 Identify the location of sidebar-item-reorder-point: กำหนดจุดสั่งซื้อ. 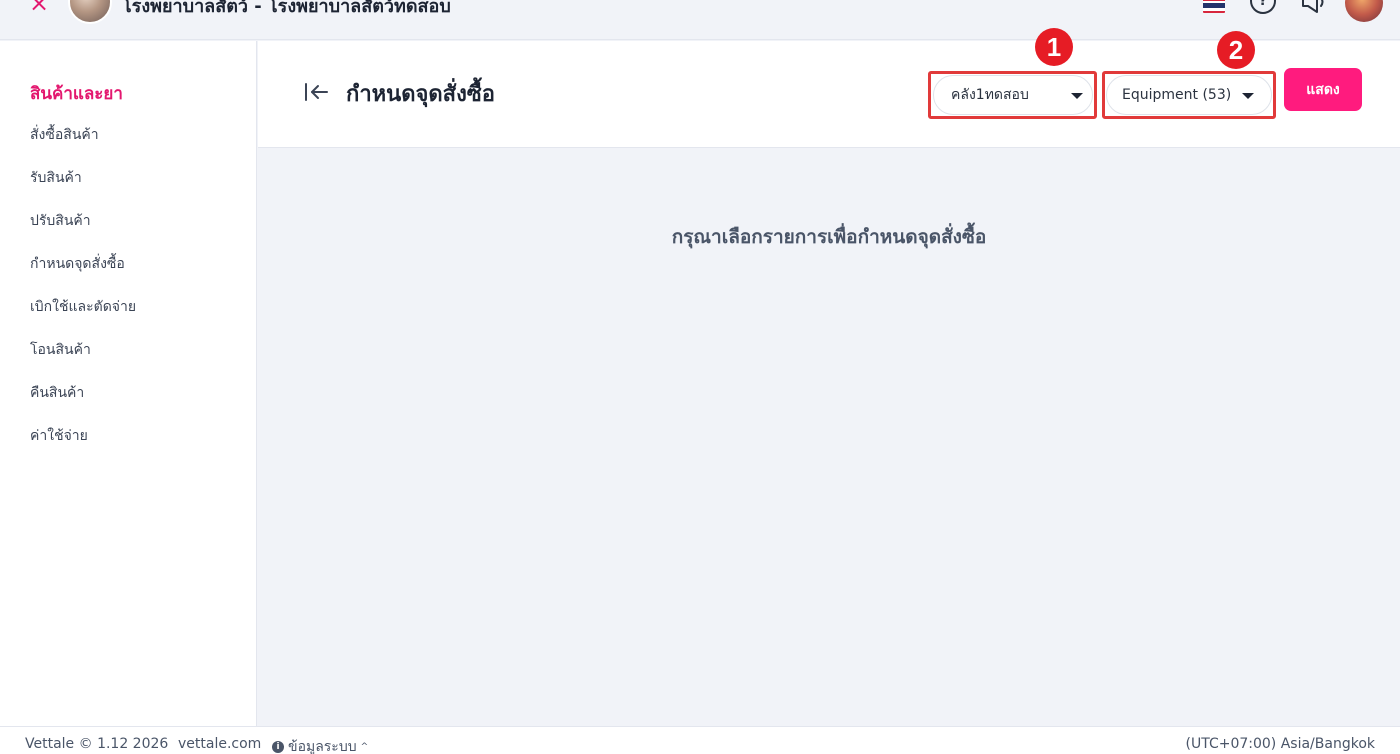
(77, 264).